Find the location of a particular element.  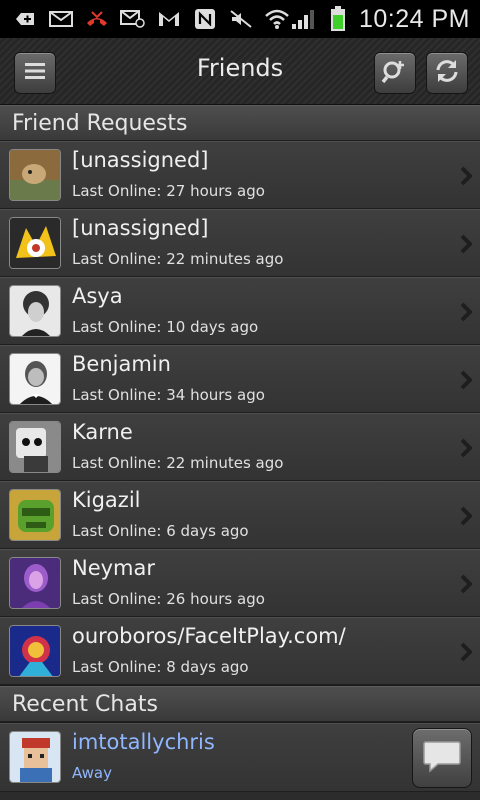

mail-at-icon is located at coordinates (133, 19).